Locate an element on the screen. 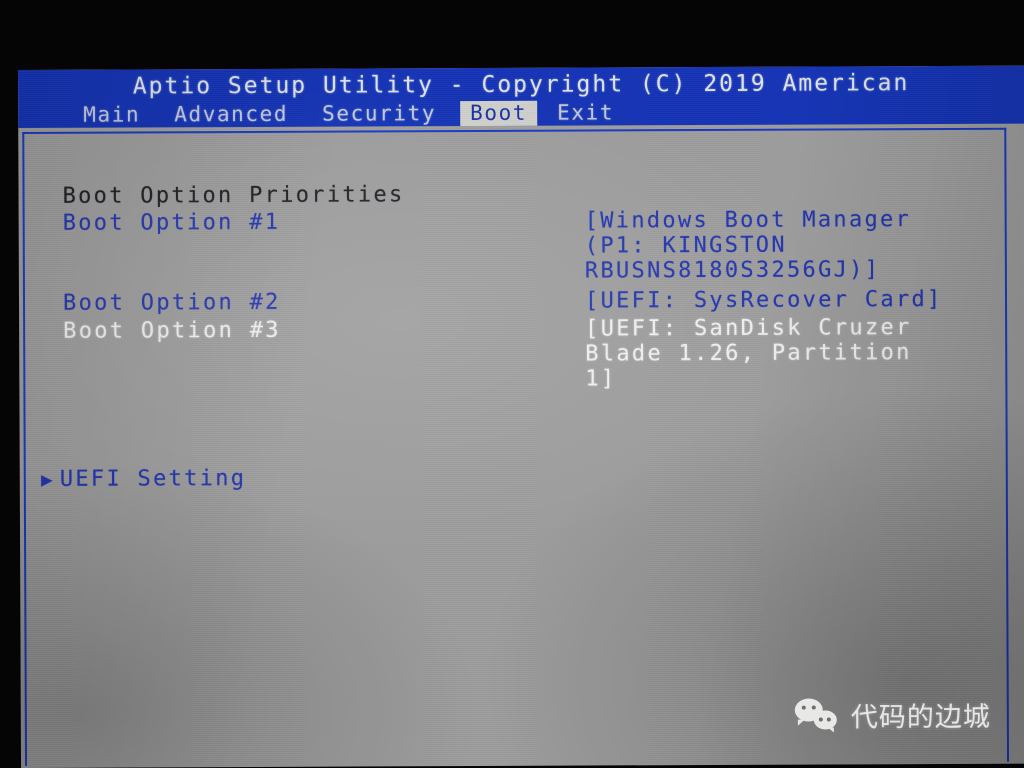  boot-option-1-value-line-3: RBUSNS8180S3256GJ)] is located at coordinates (732, 270).